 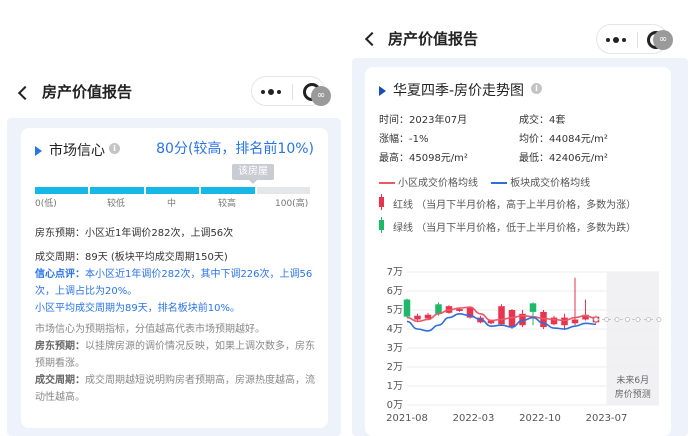 I want to click on comment-label: 信心点评：, so click(x=60, y=274).